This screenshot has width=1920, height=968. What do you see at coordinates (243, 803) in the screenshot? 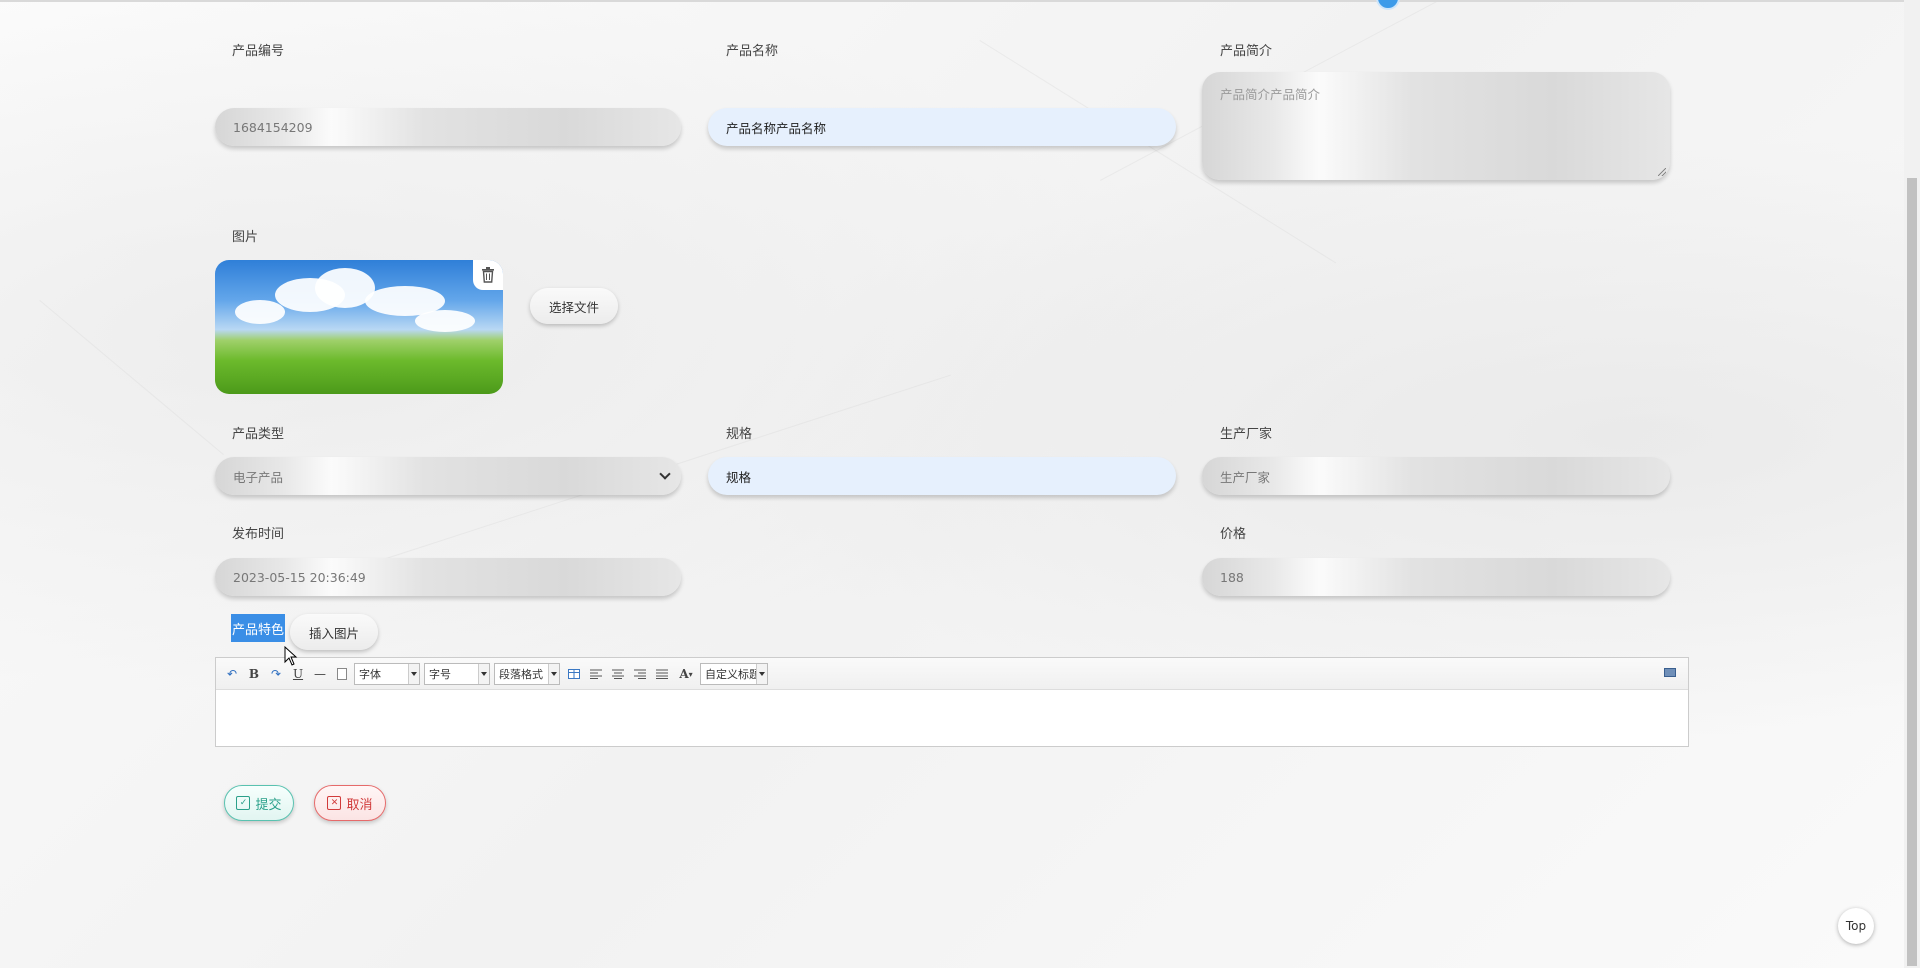
I see `check-icon: ✓` at bounding box center [243, 803].